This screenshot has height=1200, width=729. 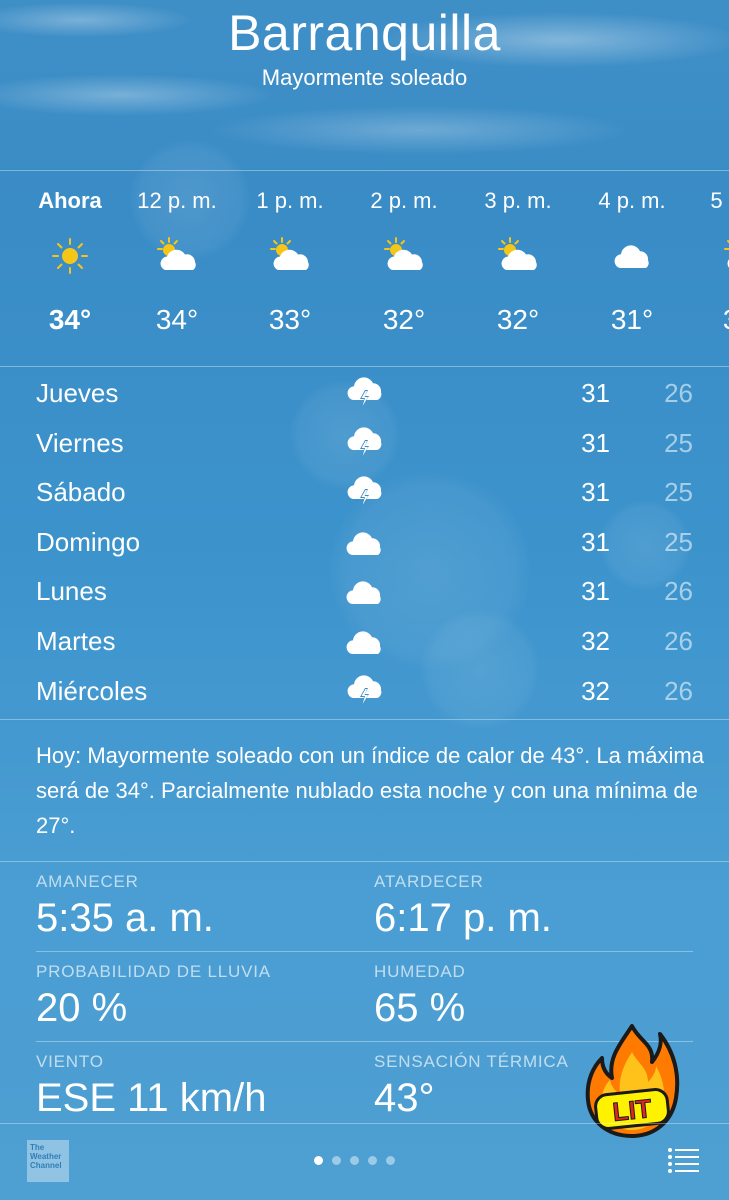 I want to click on daily-row: Viernes 31 25, so click(x=364, y=443).